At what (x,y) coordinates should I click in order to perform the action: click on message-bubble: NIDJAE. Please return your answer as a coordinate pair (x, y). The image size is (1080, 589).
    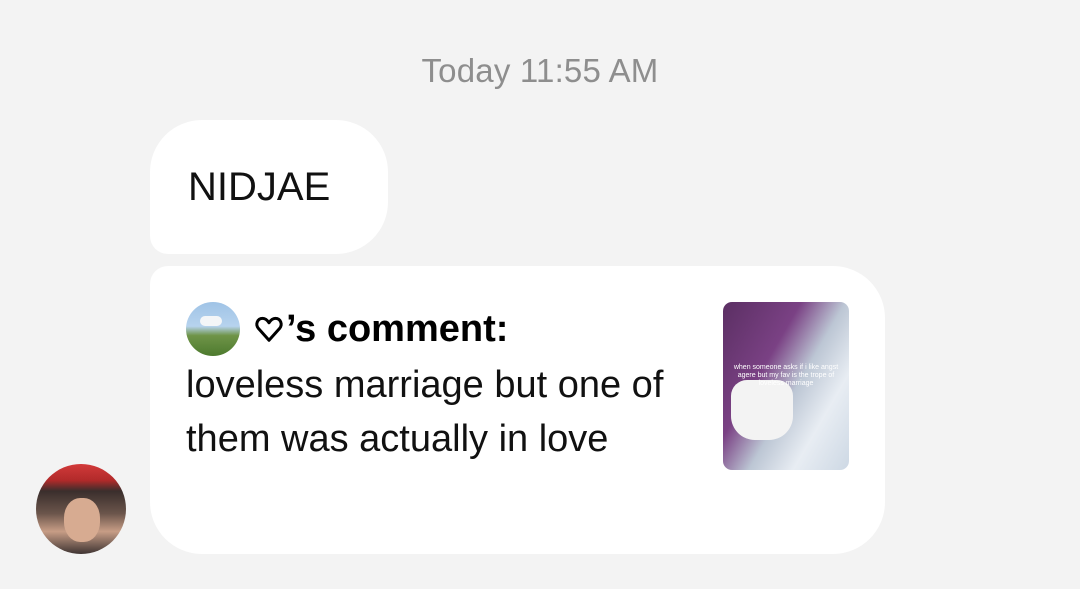
    Looking at the image, I should click on (269, 187).